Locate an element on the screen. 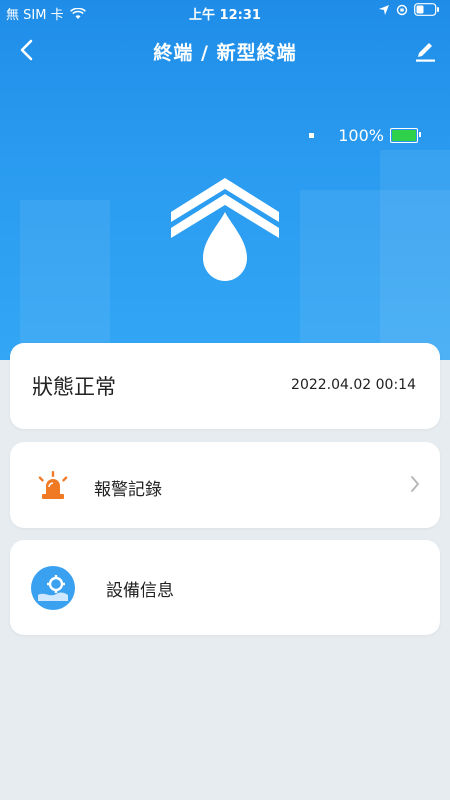 Image resolution: width=450 pixels, height=800 pixels. status-bar: 無 SIM 卡 上午 12:31 is located at coordinates (225, 13).